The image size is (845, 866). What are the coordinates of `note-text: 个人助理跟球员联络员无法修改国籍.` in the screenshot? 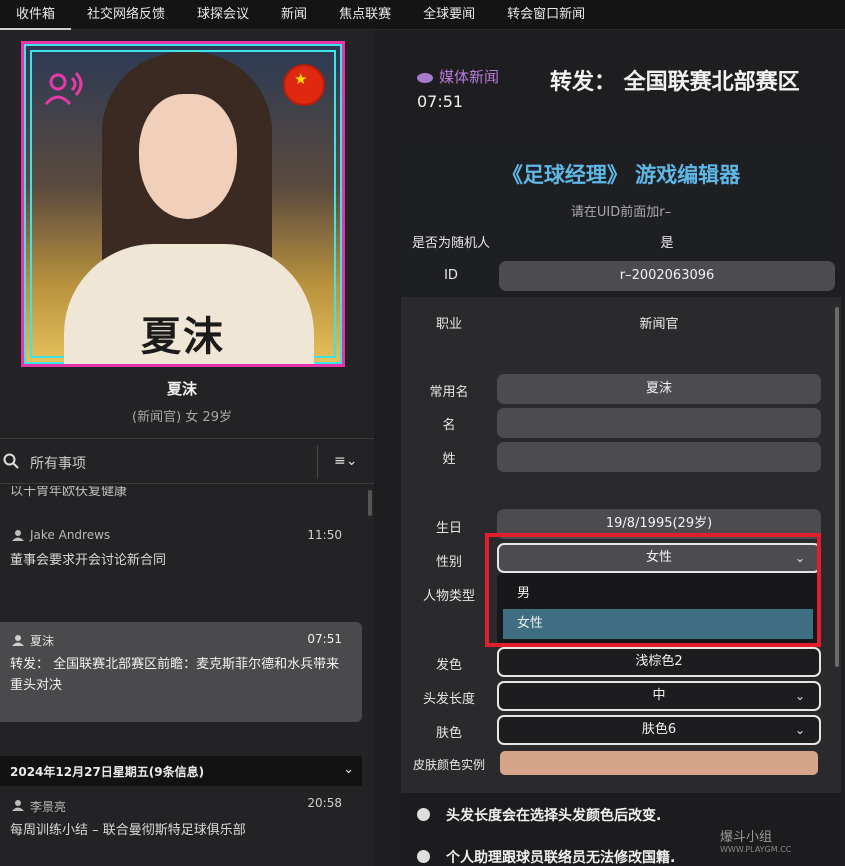 It's located at (561, 858).